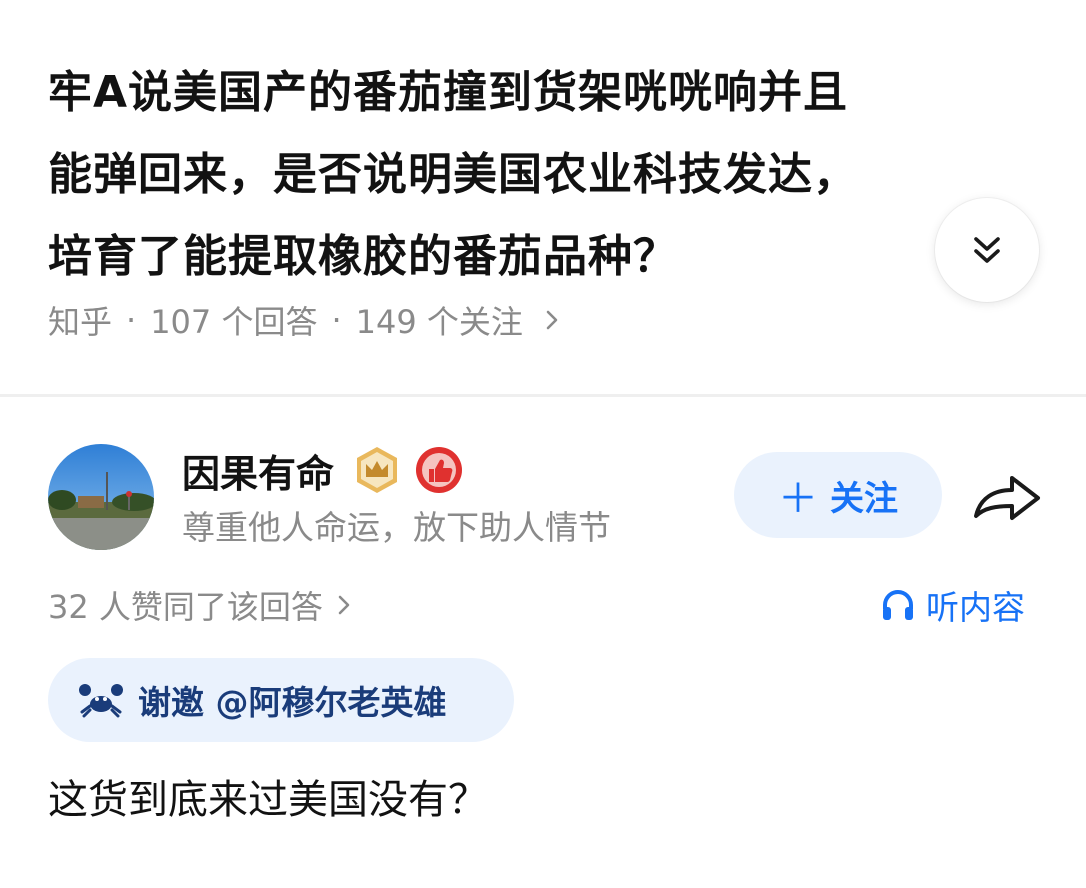 This screenshot has height=888, width=1086. What do you see at coordinates (975, 607) in the screenshot?
I see `listen-label: 听内容` at bounding box center [975, 607].